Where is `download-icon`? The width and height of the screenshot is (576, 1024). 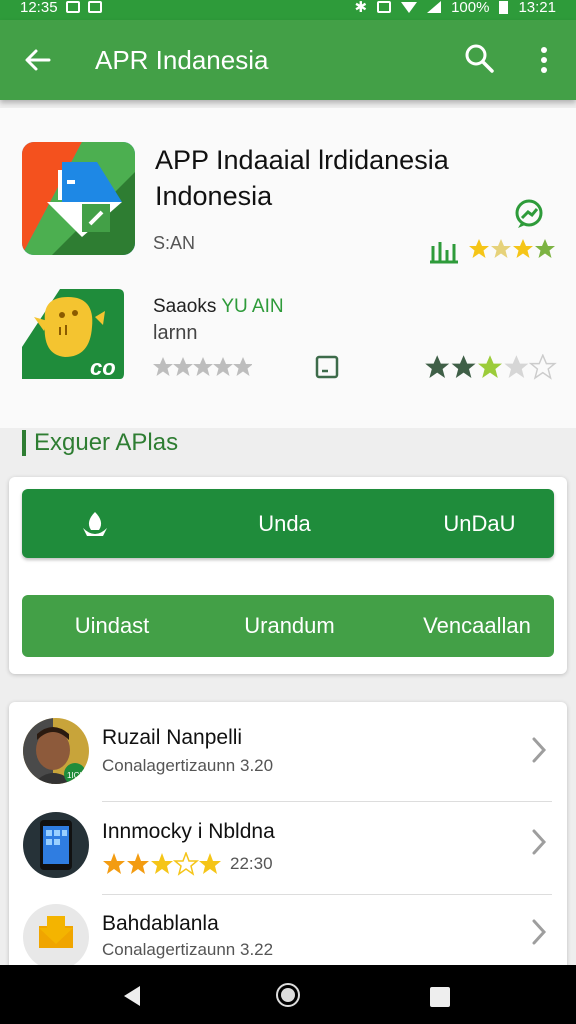 download-icon is located at coordinates (94, 523).